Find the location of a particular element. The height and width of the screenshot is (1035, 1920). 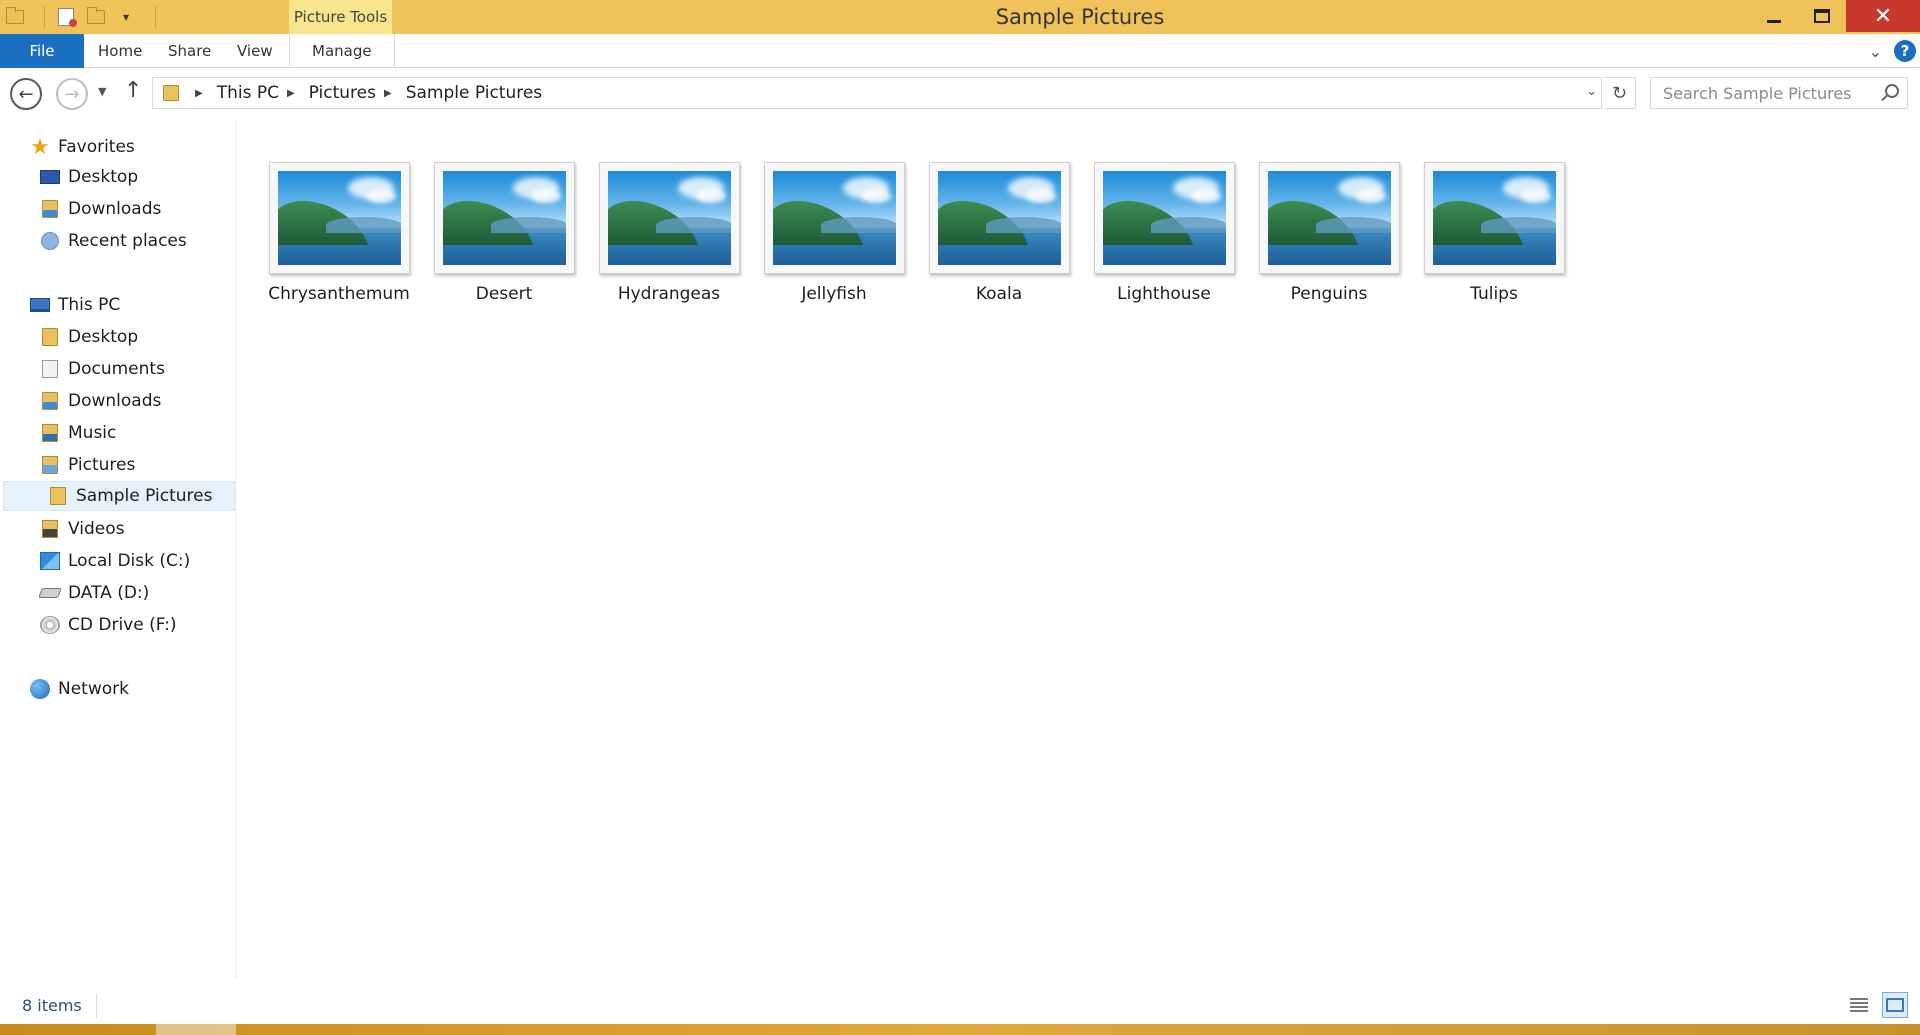

qat-customize-button: ▾ is located at coordinates (126, 17).